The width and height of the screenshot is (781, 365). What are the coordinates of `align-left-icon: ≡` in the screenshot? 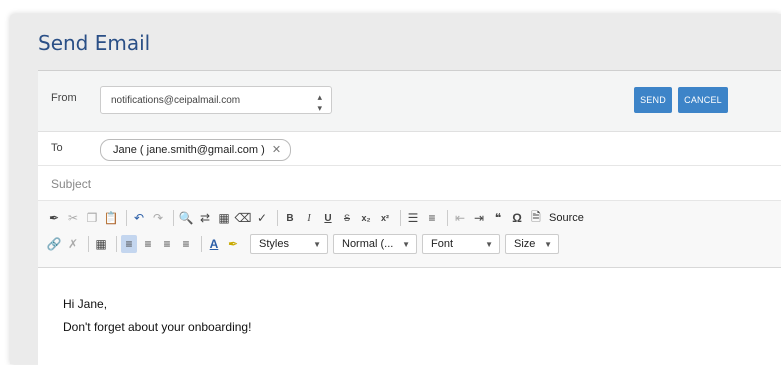 It's located at (129, 244).